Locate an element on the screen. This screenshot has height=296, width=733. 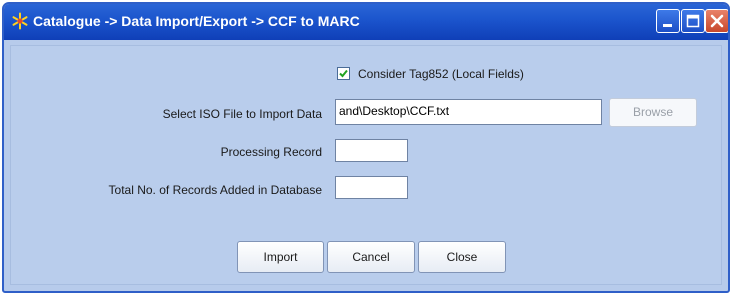
total-records-field is located at coordinates (371, 187).